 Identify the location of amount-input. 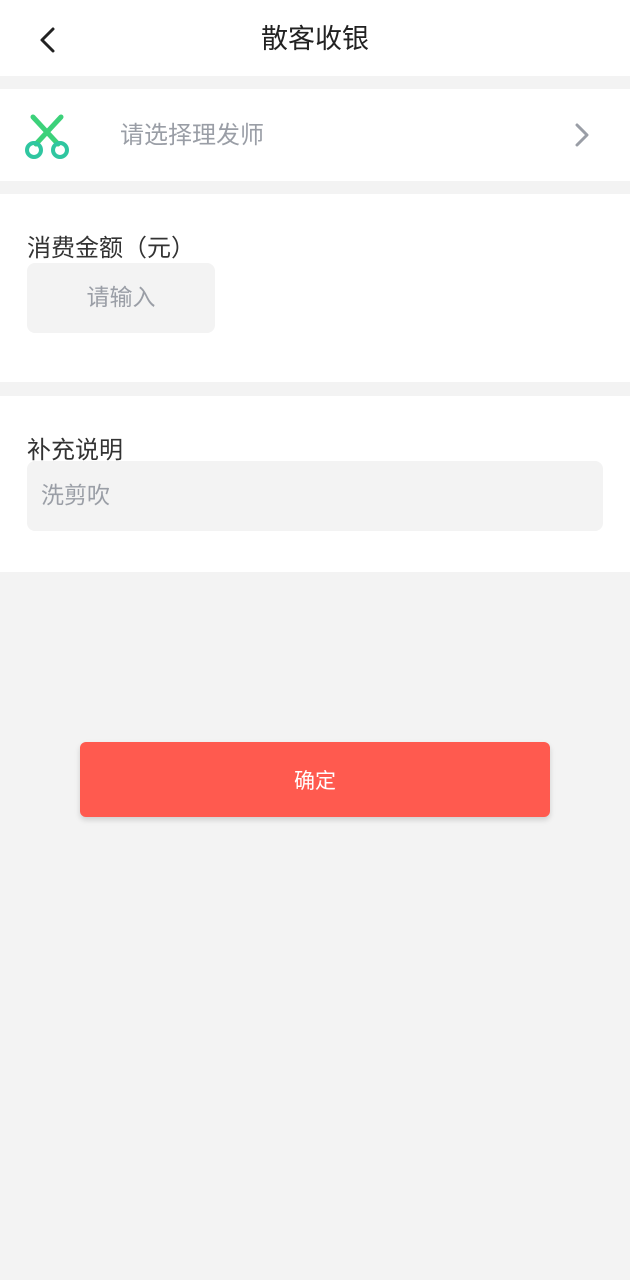
(121, 298).